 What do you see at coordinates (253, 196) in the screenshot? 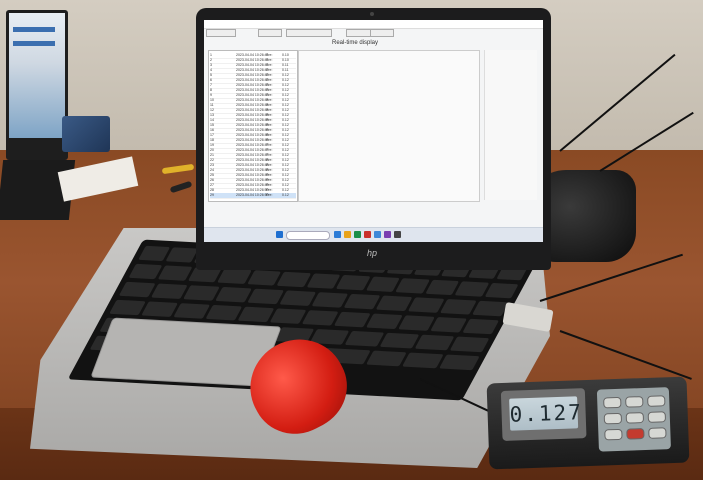
I see `table-row: 29 2023-04-04 10:26:50 Pre: 0.12` at bounding box center [253, 196].